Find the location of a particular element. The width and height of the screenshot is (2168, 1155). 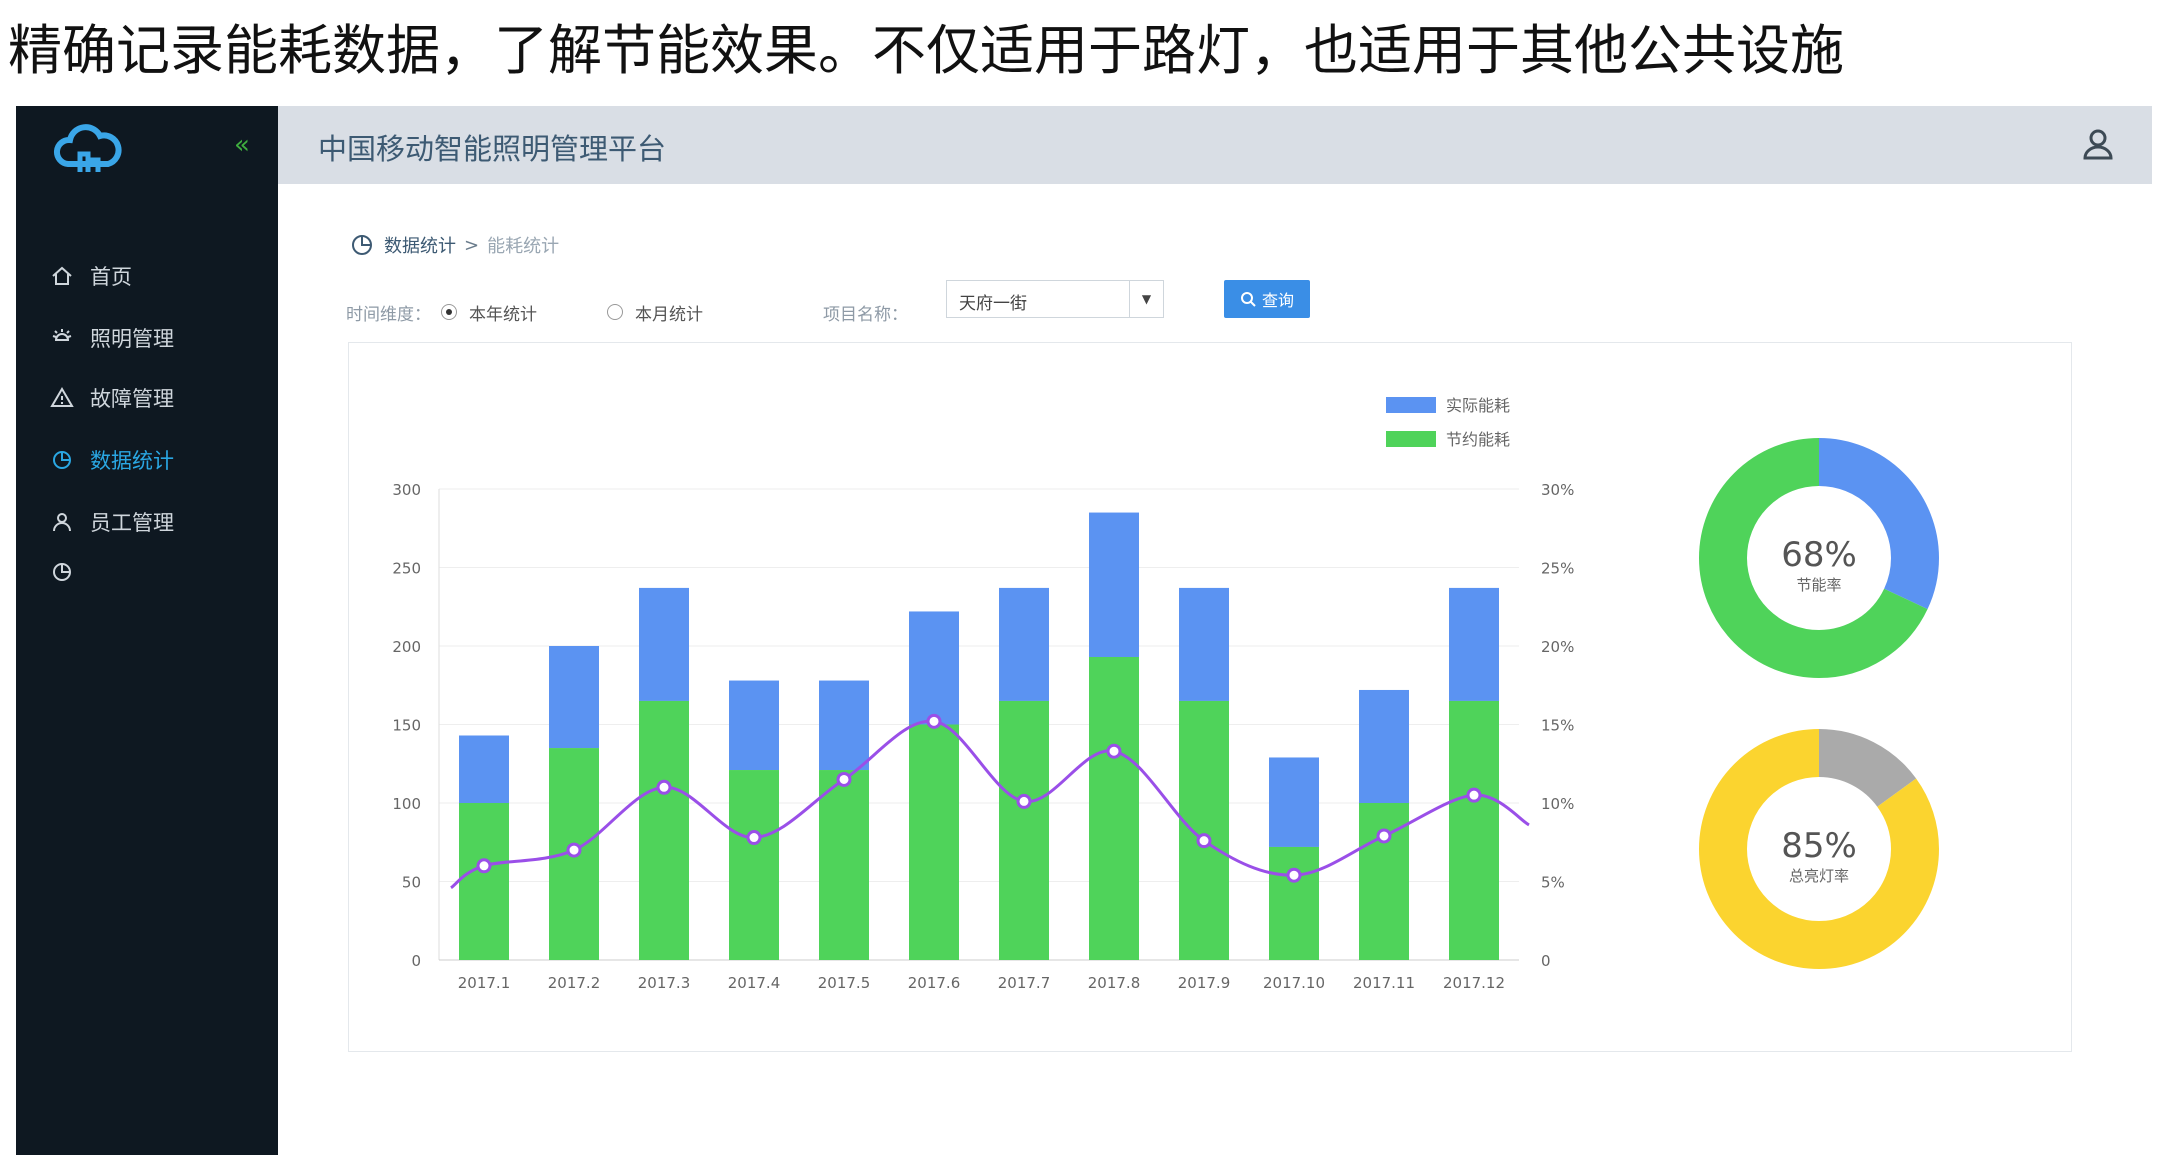

x-tick-label: 2017.7 is located at coordinates (1024, 983).